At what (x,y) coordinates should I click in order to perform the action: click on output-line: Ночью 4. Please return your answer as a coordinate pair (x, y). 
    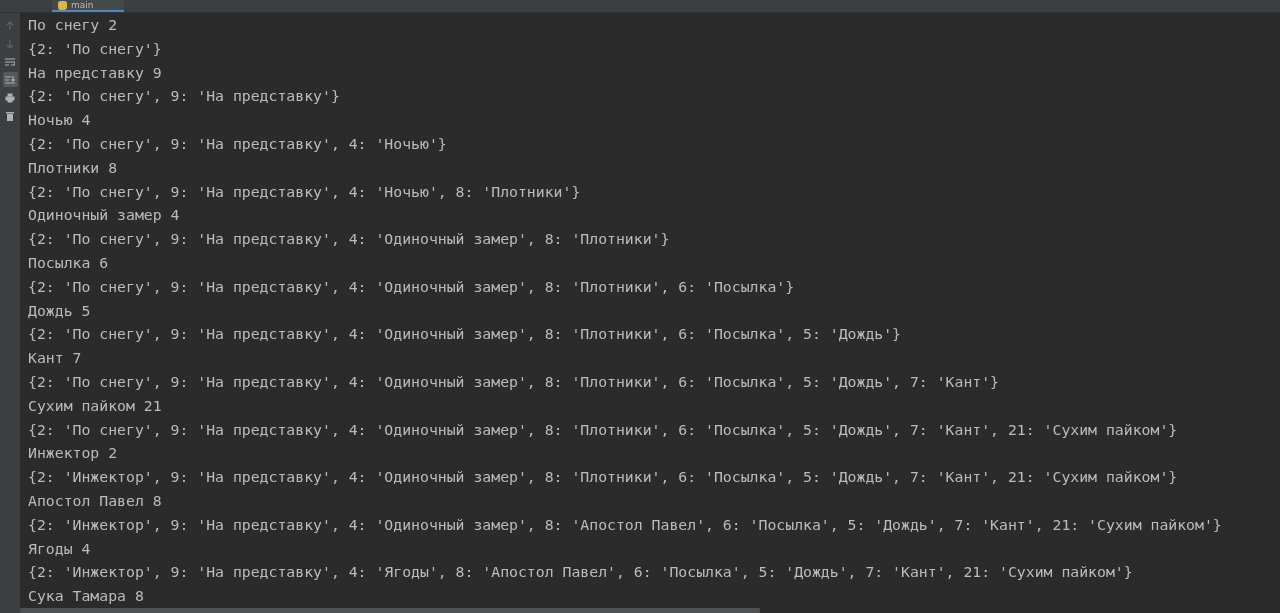
    Looking at the image, I should click on (60, 120).